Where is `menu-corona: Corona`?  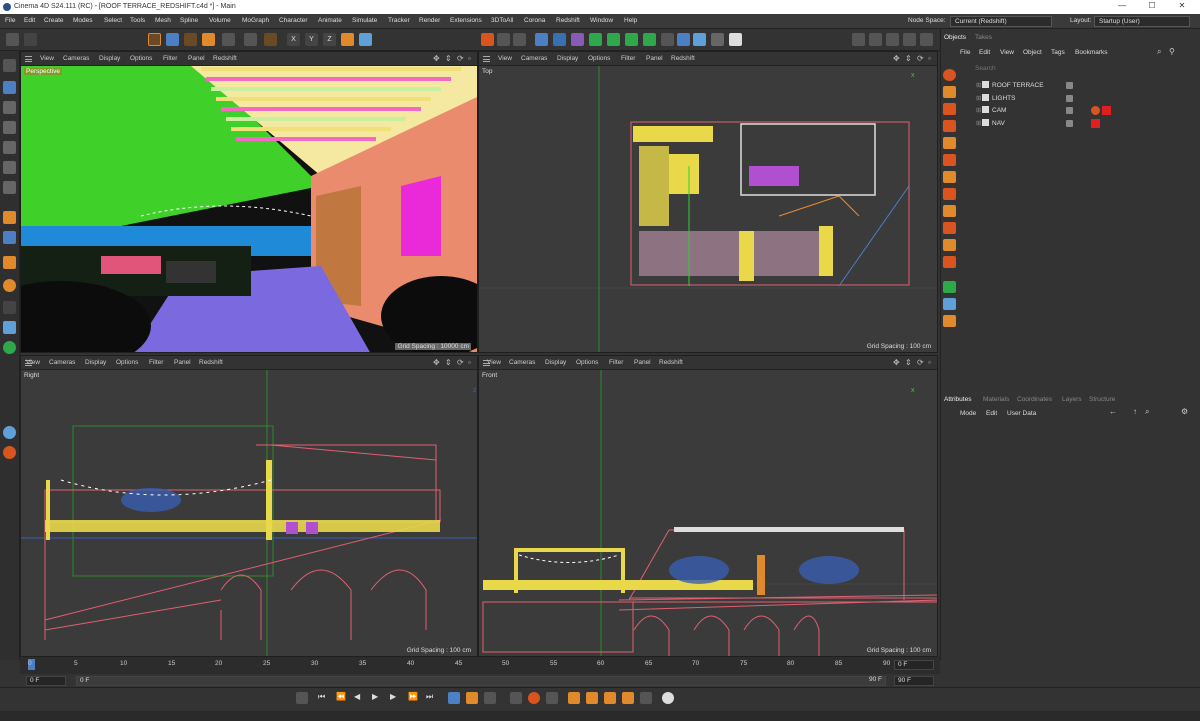 menu-corona: Corona is located at coordinates (534, 20).